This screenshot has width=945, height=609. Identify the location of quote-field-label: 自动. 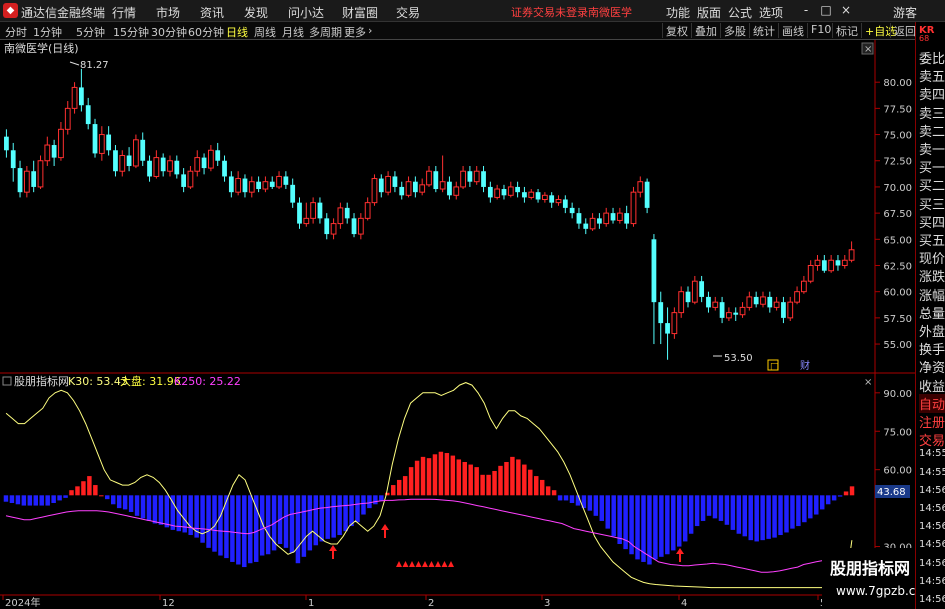
(932, 403).